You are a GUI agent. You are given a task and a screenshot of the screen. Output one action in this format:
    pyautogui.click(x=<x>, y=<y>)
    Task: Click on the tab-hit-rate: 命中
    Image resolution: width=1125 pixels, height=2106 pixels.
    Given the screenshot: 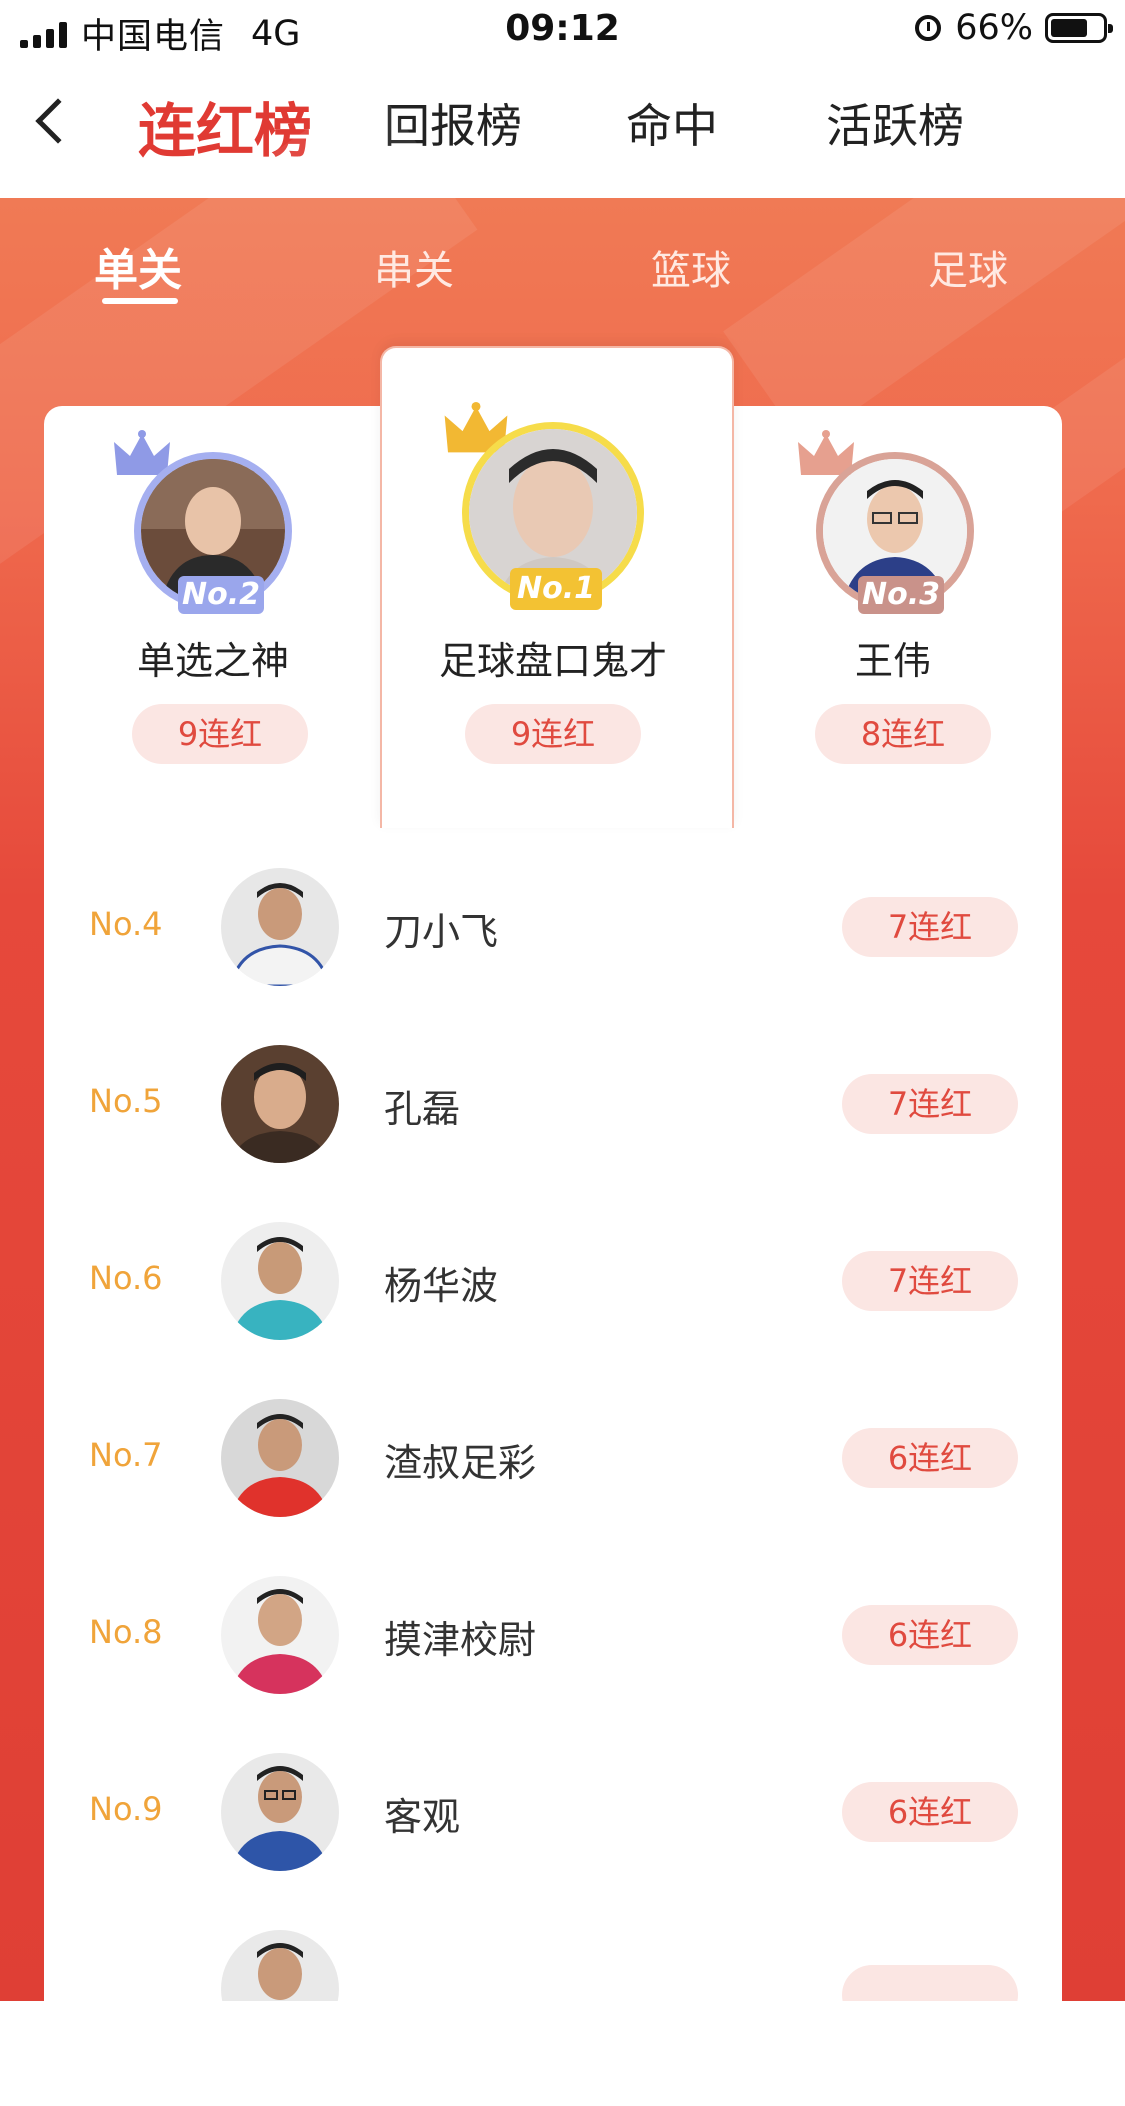 What is the action you would take?
    pyautogui.click(x=672, y=123)
    